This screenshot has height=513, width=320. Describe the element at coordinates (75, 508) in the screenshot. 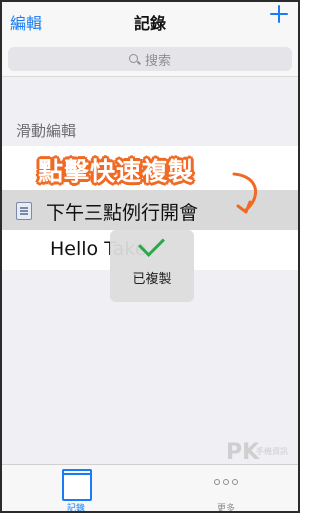

I see `tab-label: 記錄` at that location.